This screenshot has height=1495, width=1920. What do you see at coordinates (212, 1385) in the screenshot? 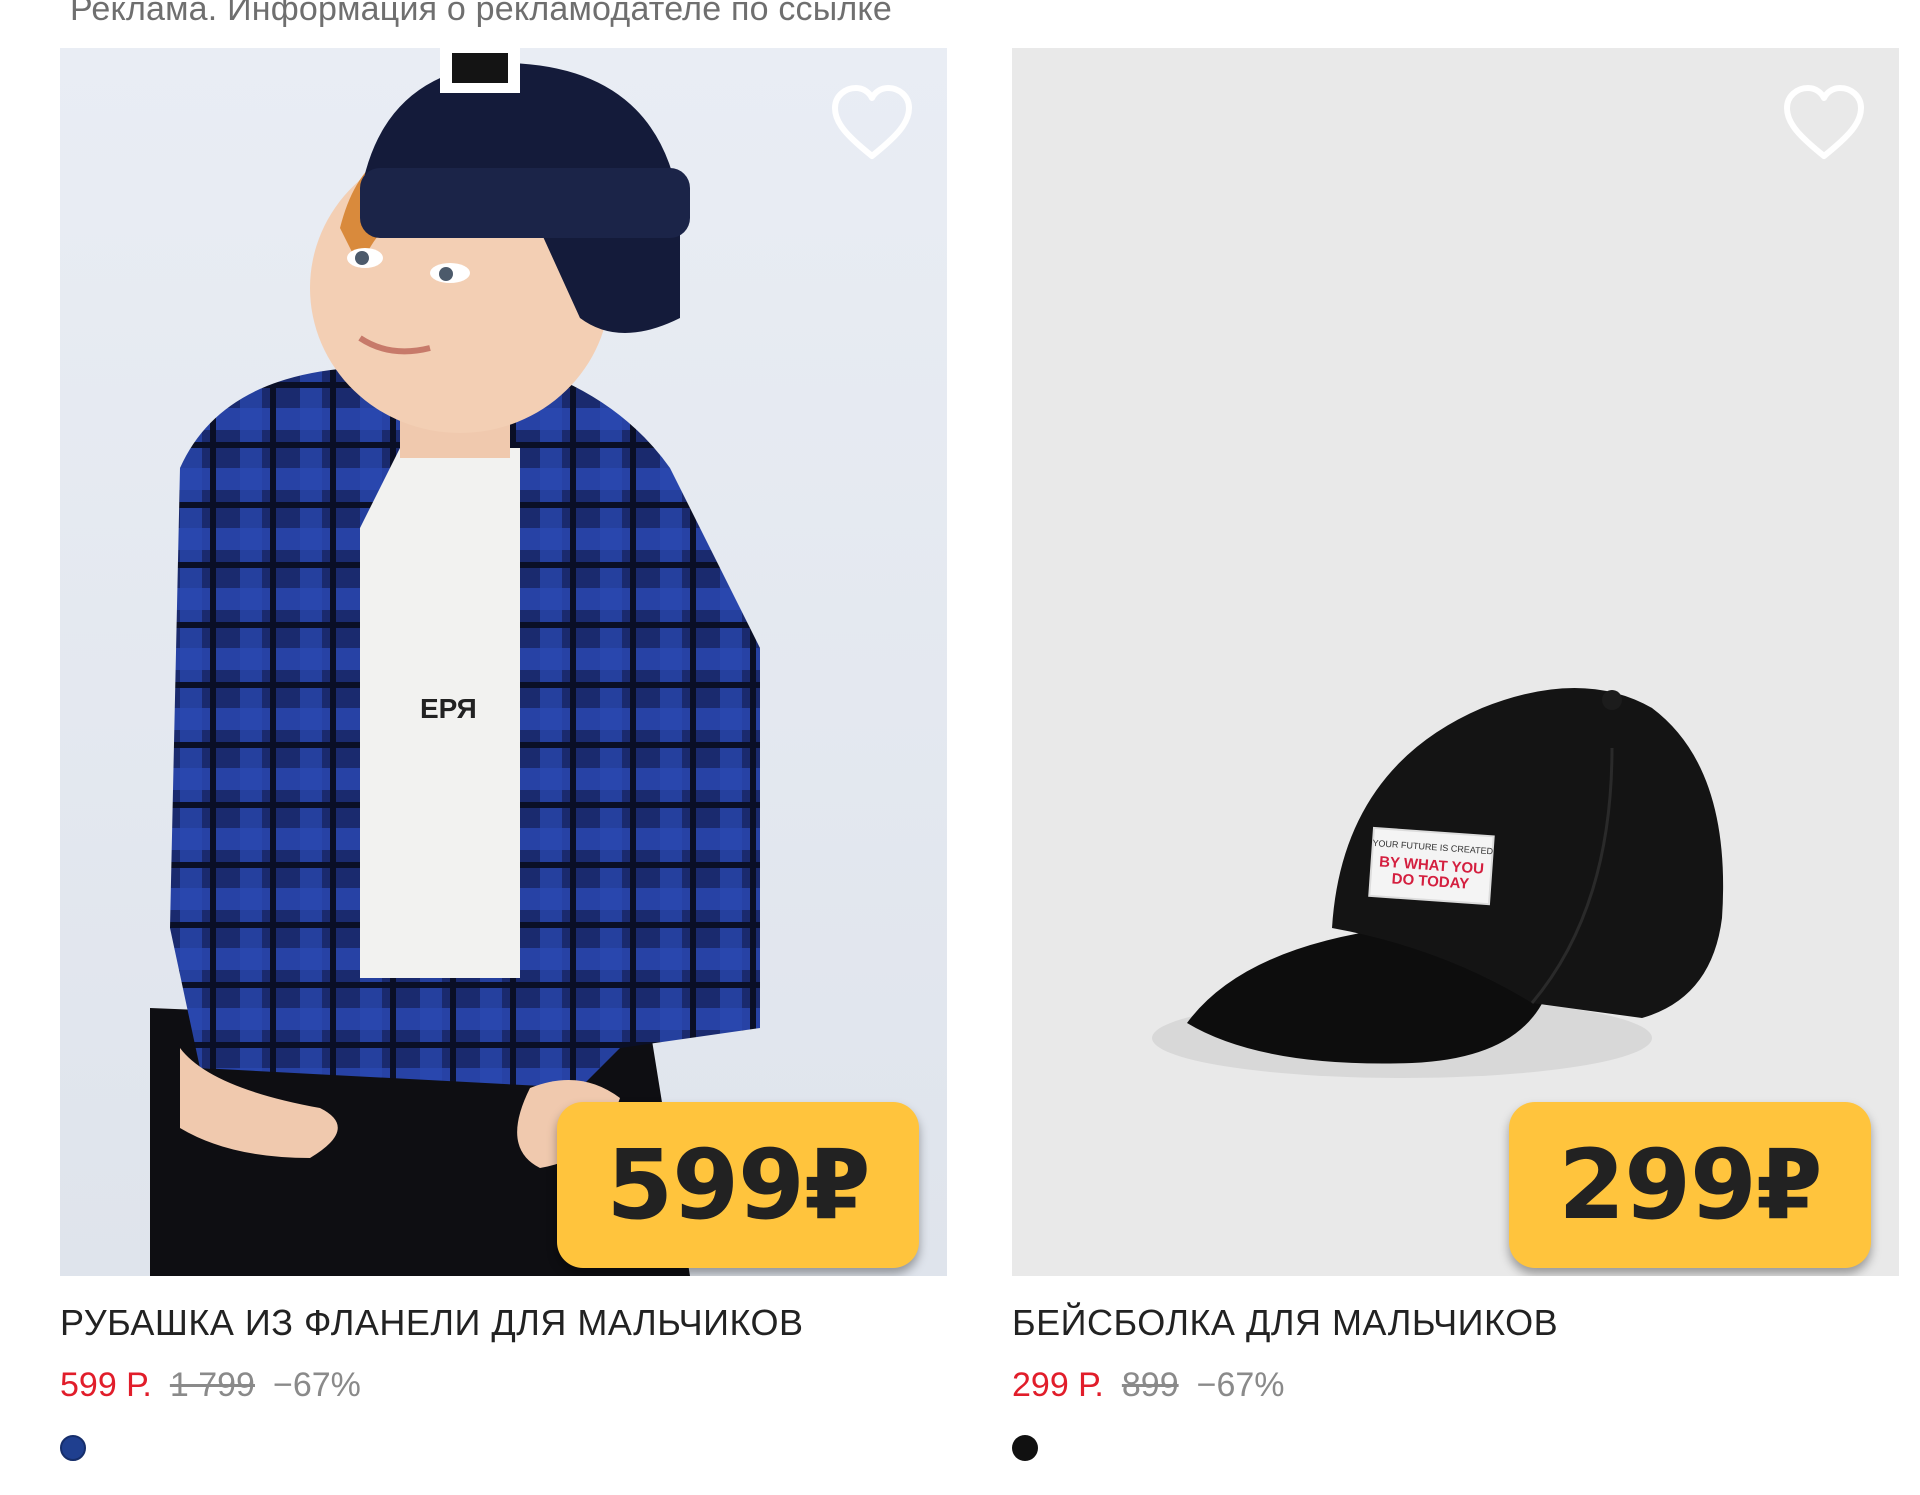
I see `old-price: 1 799` at bounding box center [212, 1385].